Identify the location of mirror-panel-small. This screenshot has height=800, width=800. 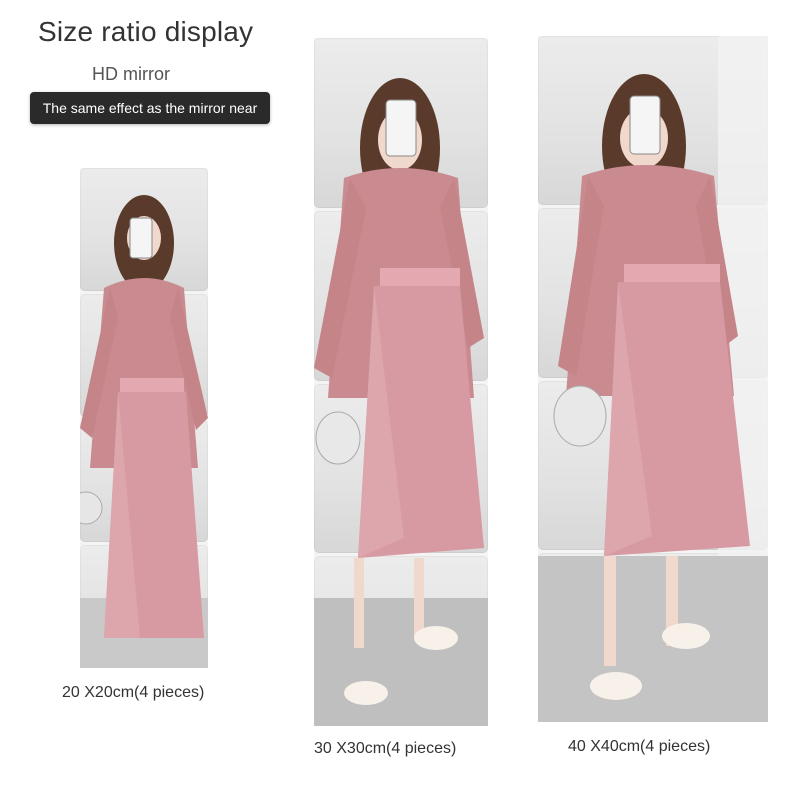
(144, 418).